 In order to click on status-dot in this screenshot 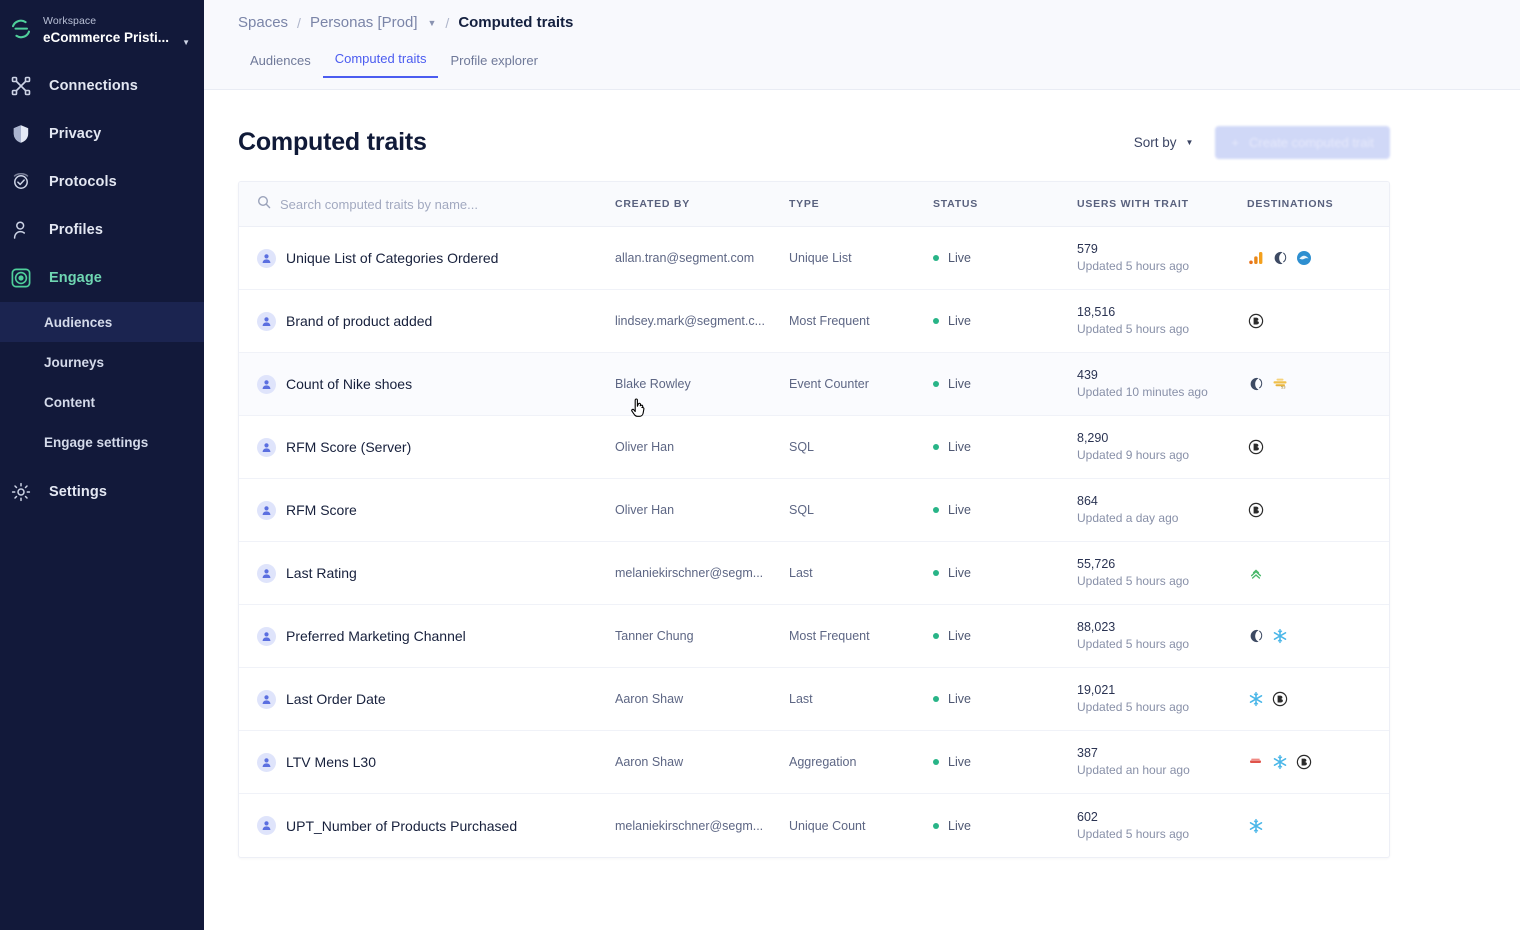, I will do `click(936, 699)`.